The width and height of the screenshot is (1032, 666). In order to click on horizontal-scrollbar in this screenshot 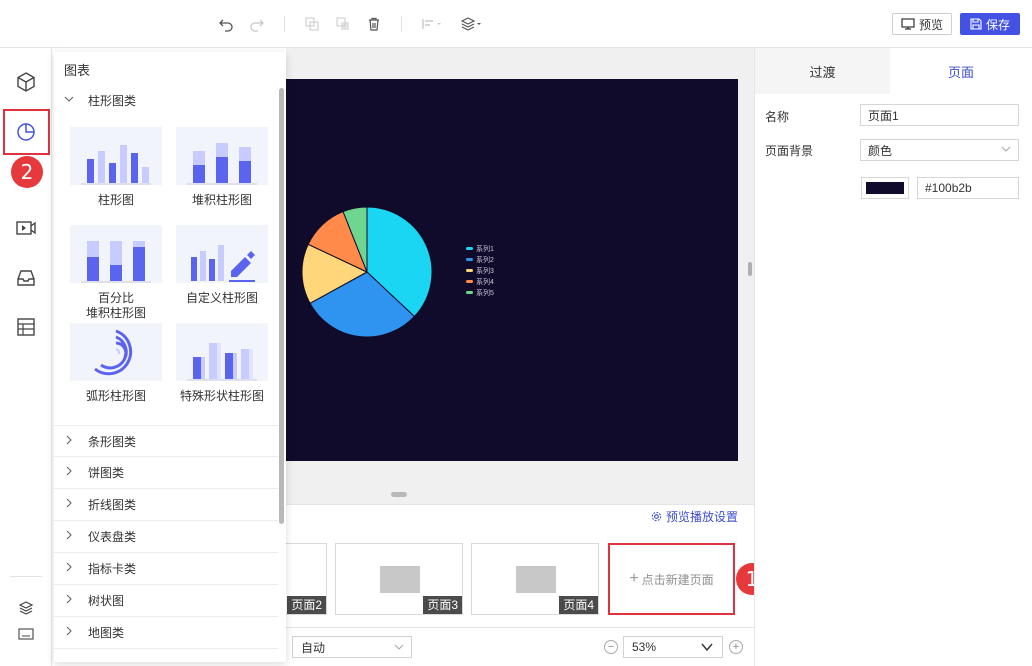, I will do `click(399, 494)`.